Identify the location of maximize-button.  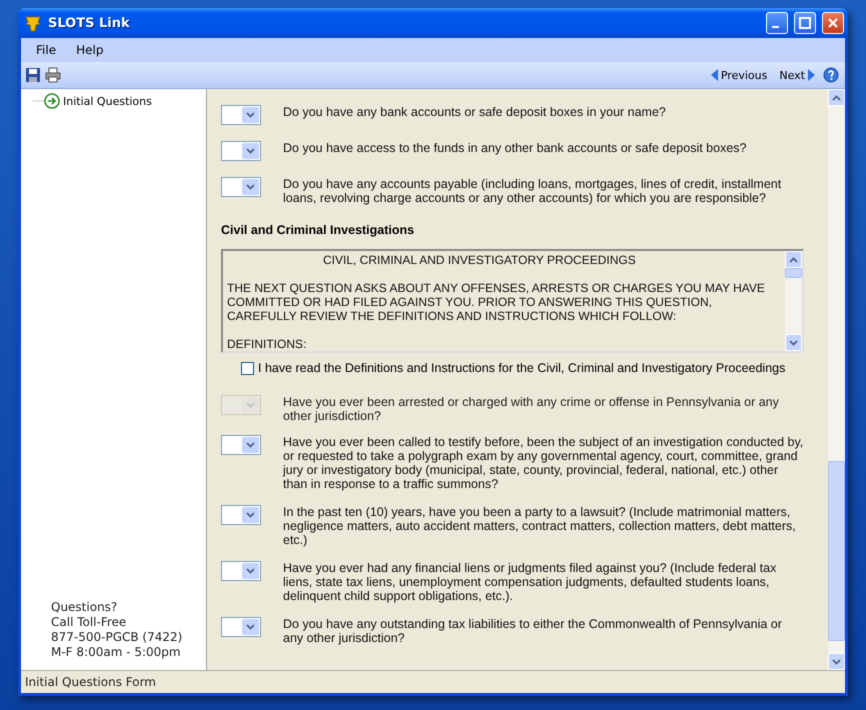
(805, 23).